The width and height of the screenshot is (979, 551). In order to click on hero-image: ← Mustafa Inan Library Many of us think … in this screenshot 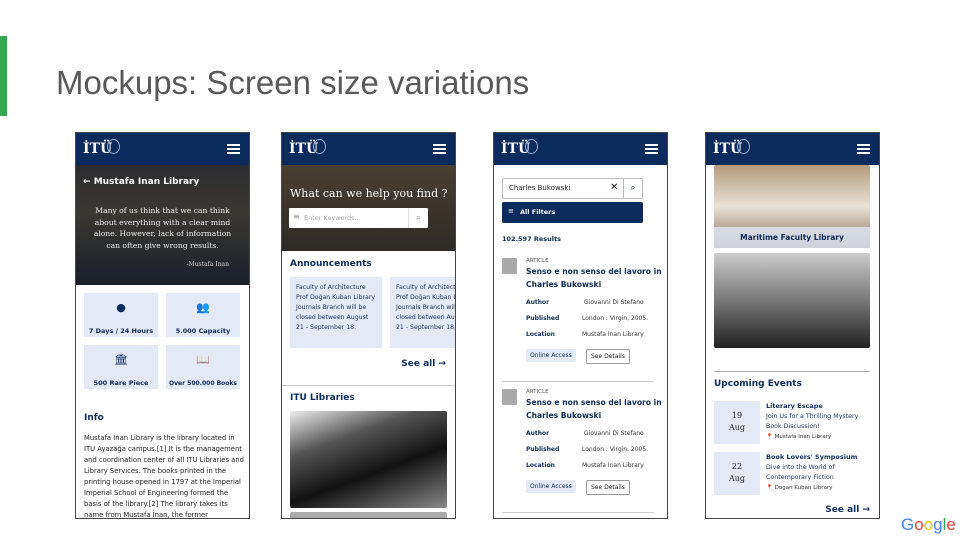, I will do `click(162, 225)`.